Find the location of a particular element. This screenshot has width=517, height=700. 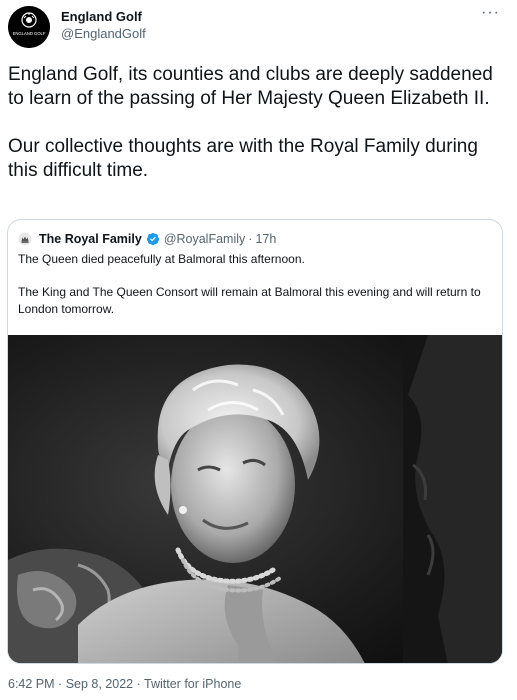

royal-crest-icon is located at coordinates (25, 239).